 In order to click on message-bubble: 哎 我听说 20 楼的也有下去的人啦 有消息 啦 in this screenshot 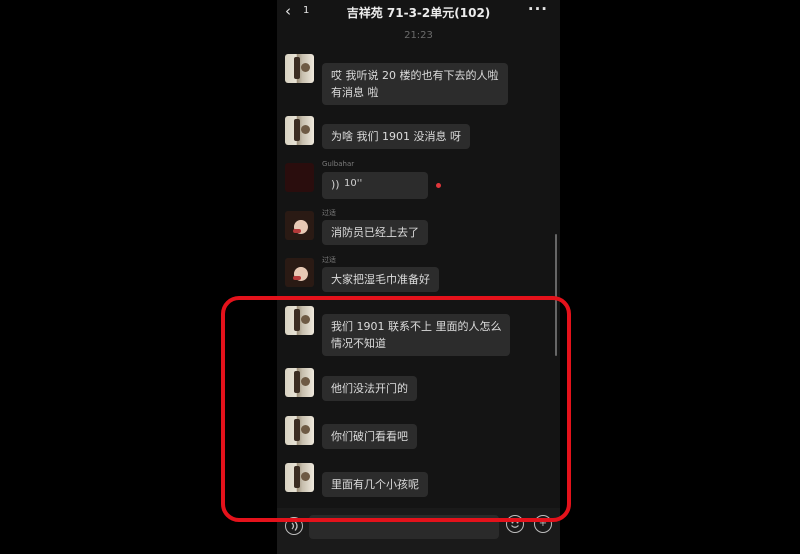, I will do `click(415, 84)`.